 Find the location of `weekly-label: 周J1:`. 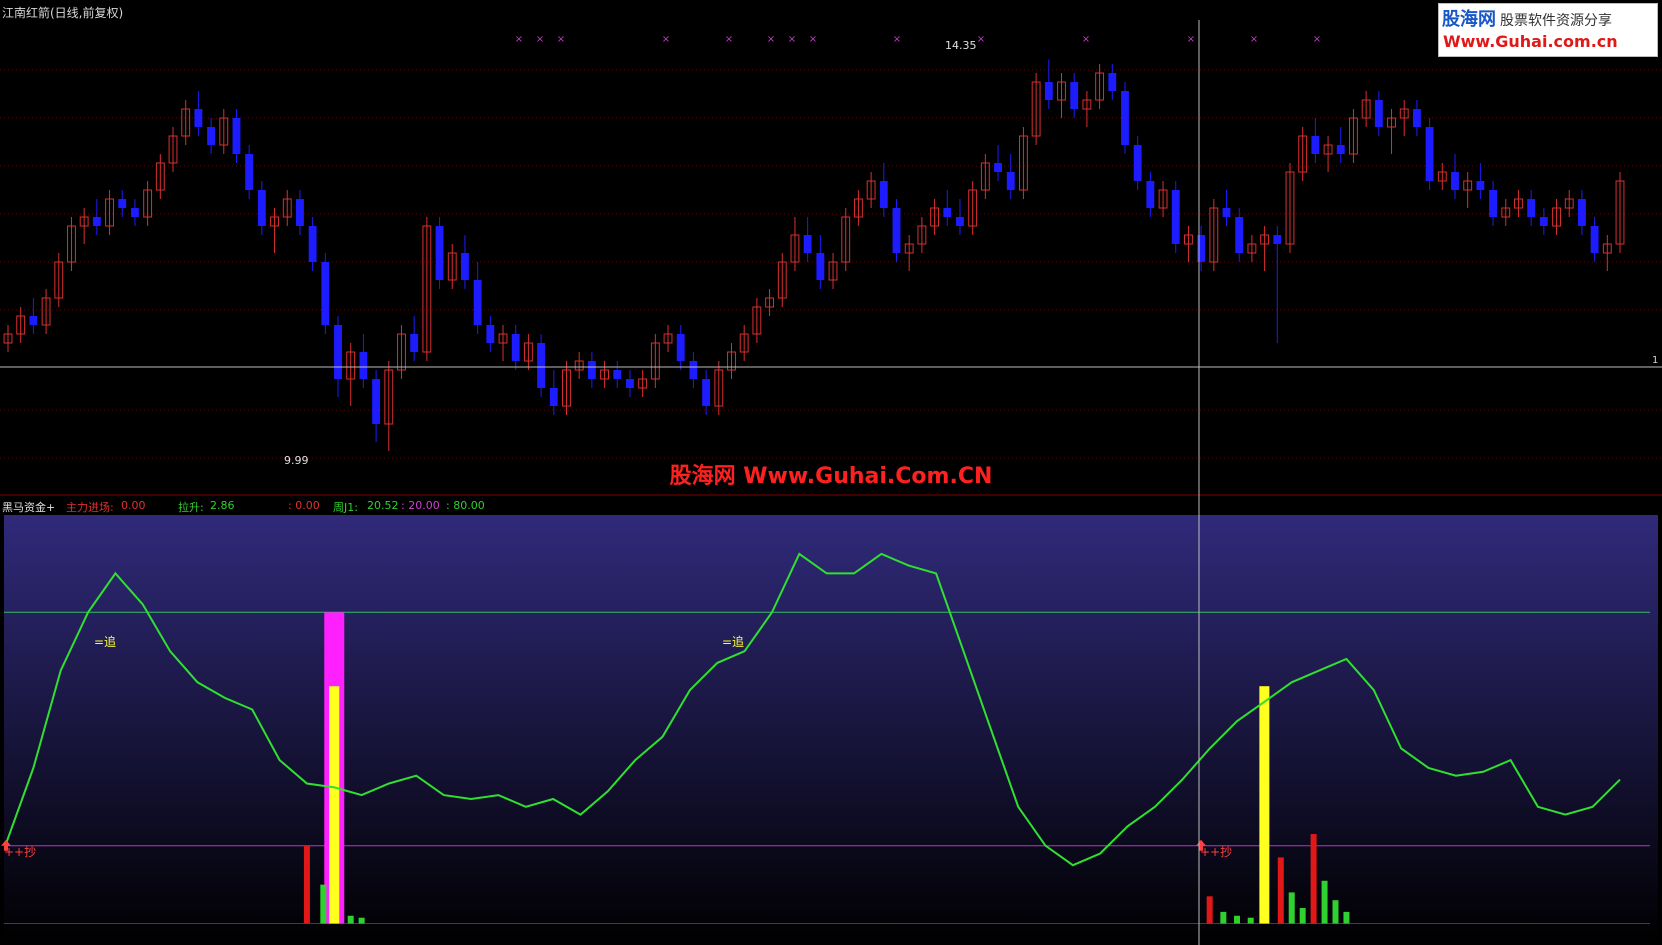

weekly-label: 周J1: is located at coordinates (345, 507).